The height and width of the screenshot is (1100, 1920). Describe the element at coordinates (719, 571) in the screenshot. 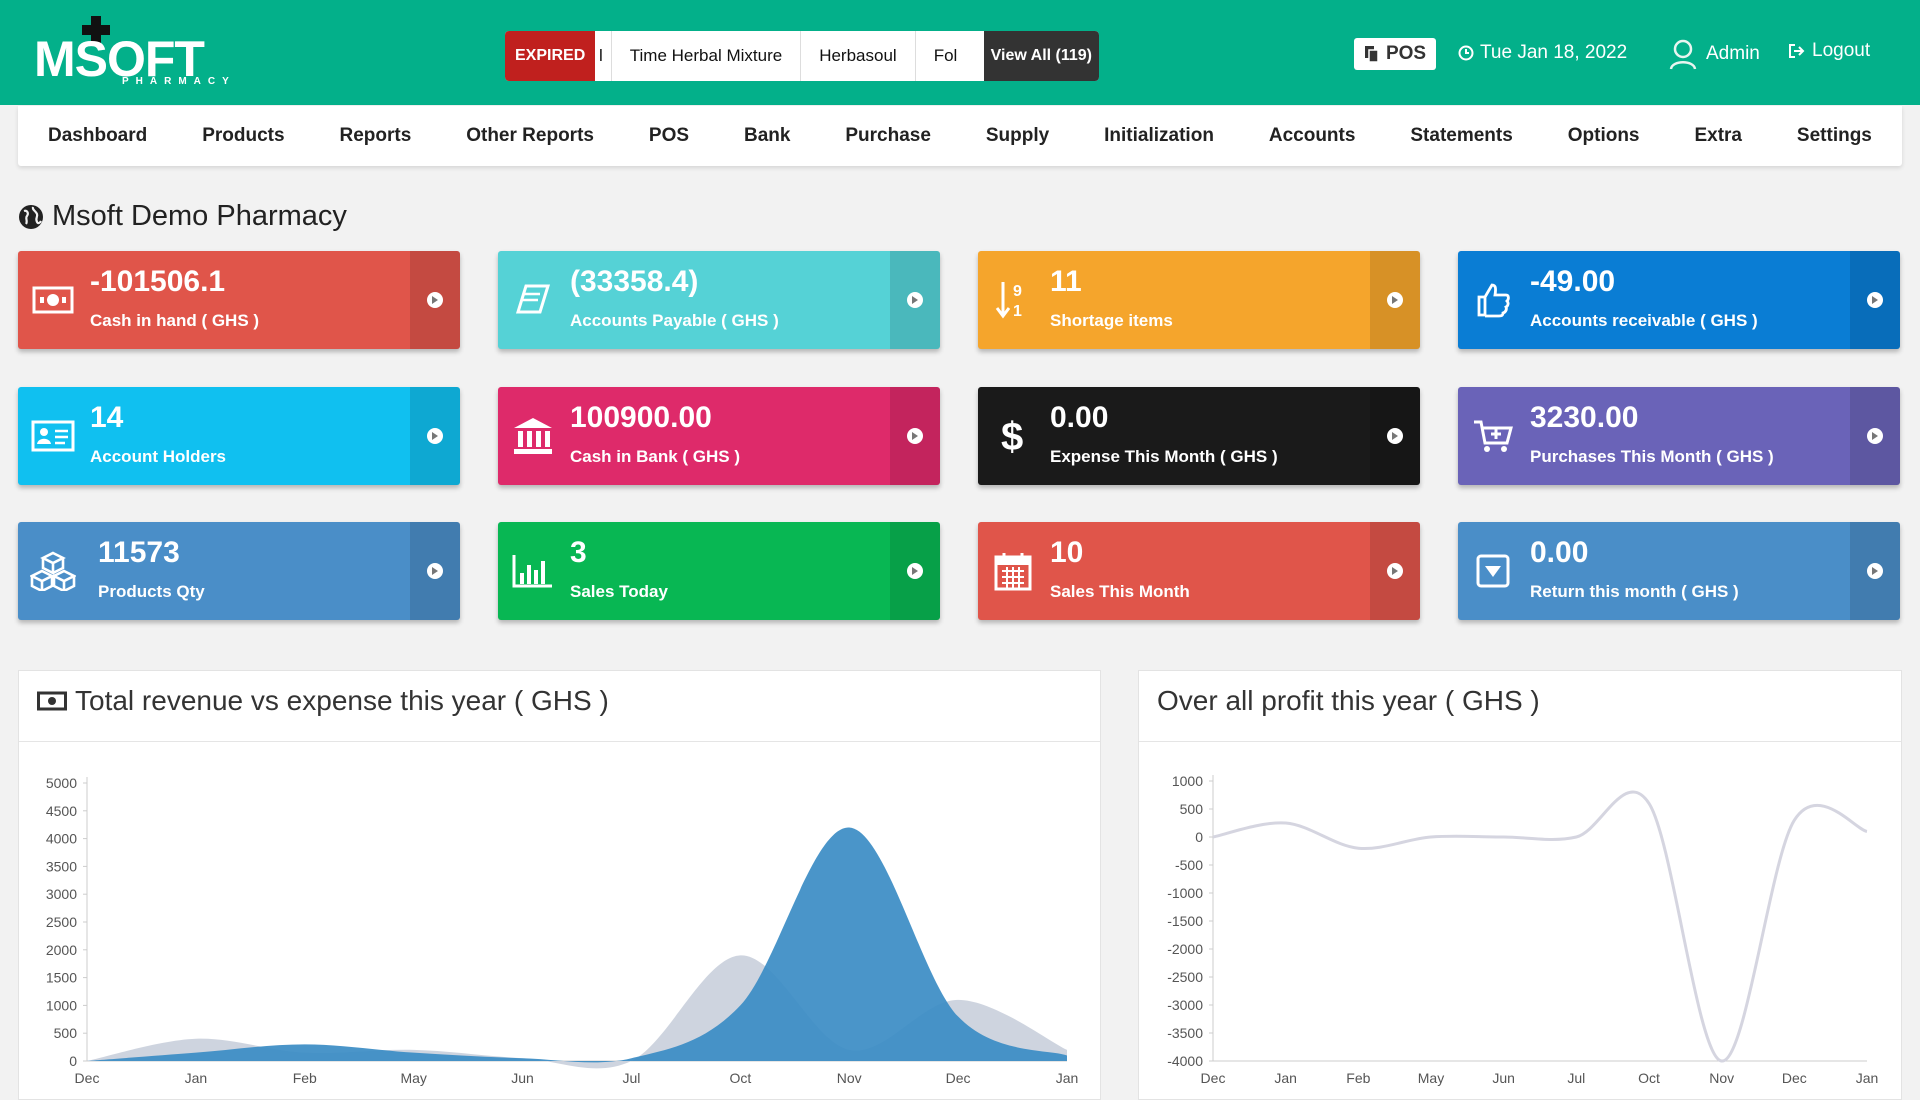

I see `stat-card-sales-today: 3 Sales Today` at that location.